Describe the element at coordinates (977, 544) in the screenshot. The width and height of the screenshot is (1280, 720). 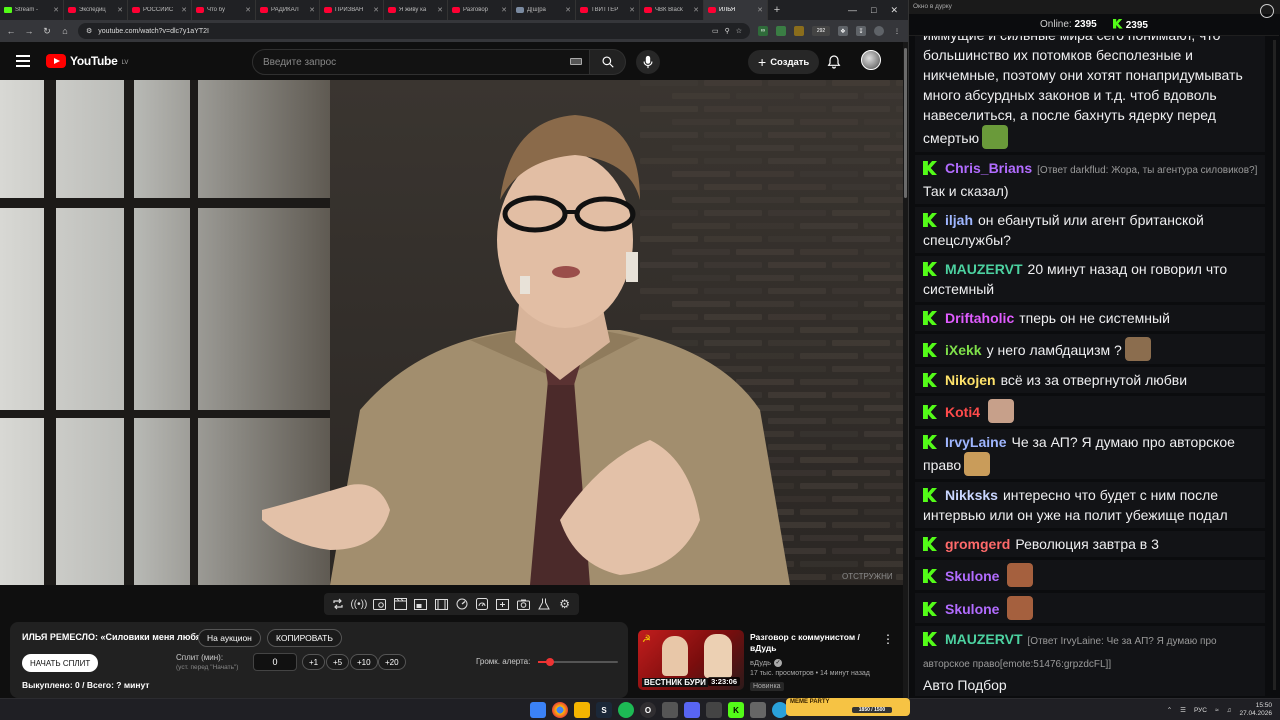
I see `chat-username: gromgerd` at that location.